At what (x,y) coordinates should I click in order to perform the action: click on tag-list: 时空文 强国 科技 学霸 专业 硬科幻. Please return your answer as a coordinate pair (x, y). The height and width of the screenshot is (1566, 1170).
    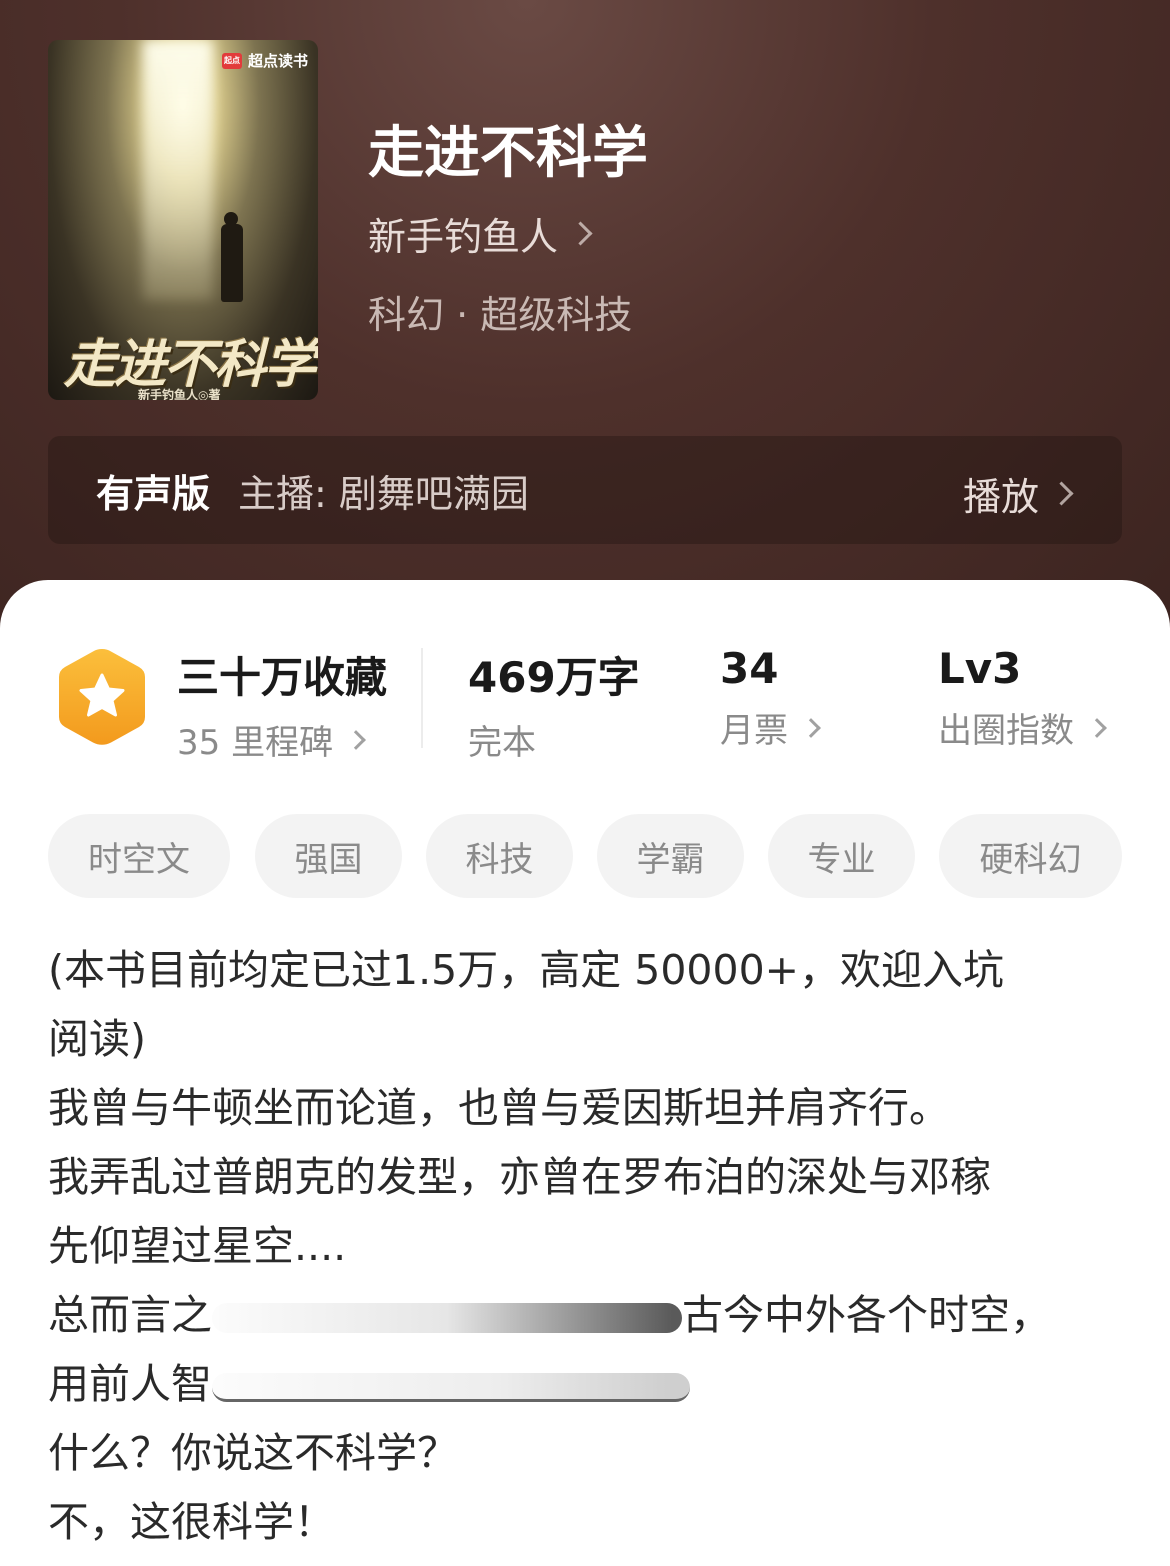
    Looking at the image, I should click on (585, 856).